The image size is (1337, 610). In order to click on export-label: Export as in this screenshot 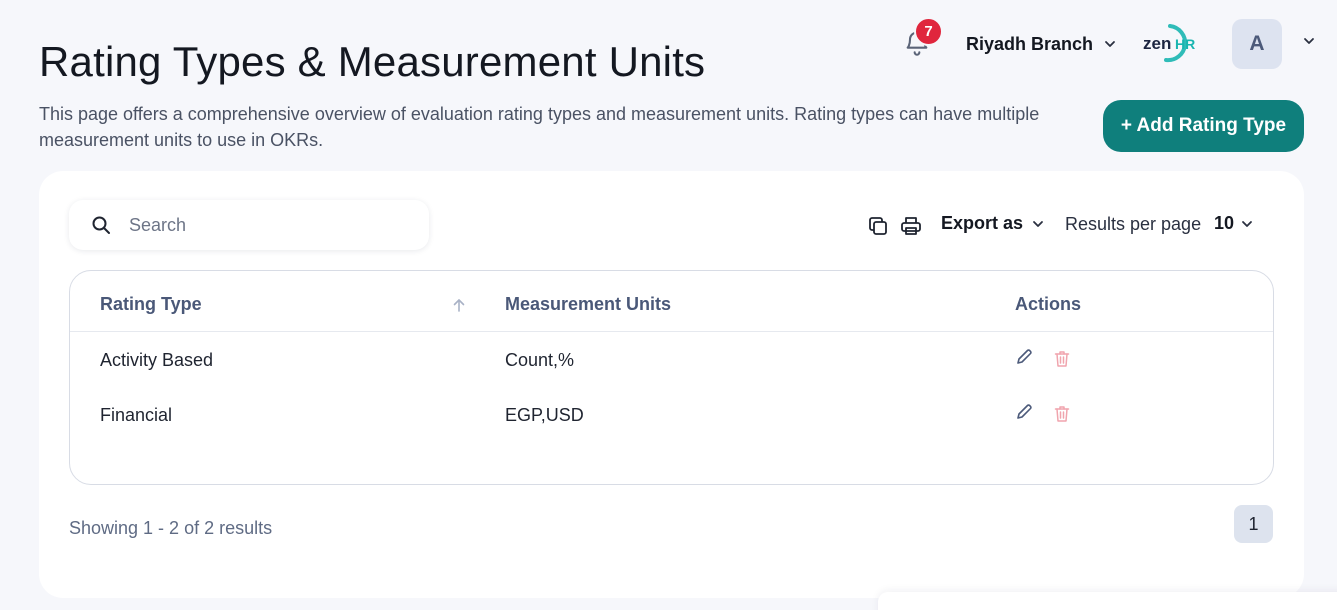, I will do `click(982, 223)`.